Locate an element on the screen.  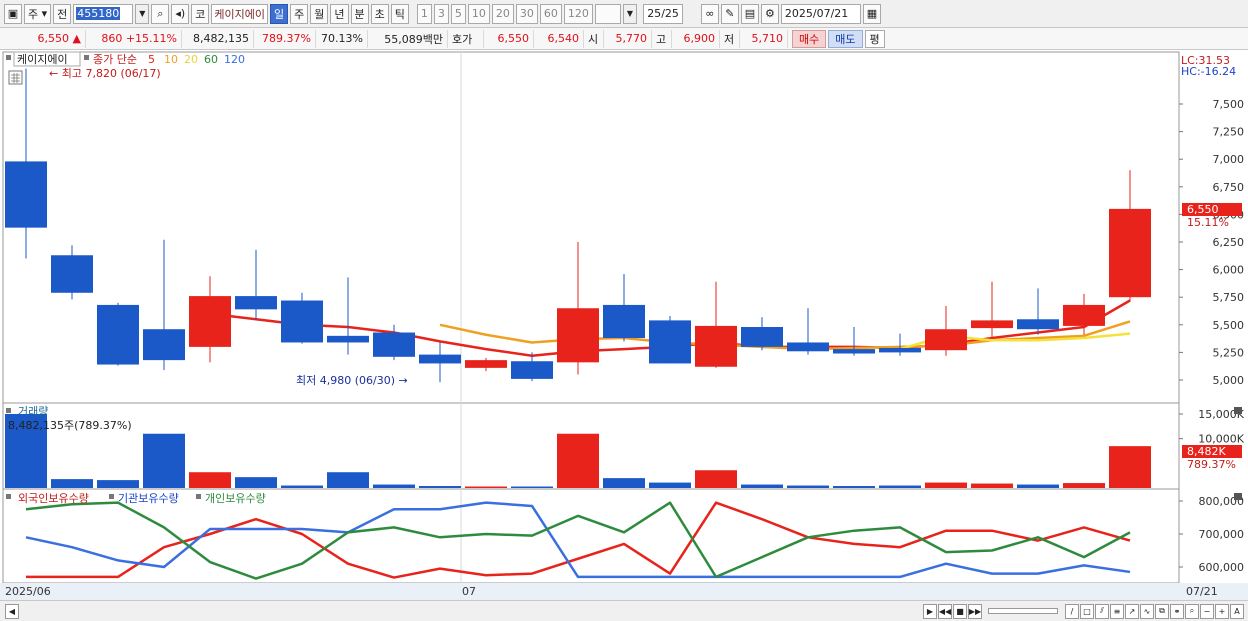
settings-gear-icon: ⚙ is located at coordinates (769, 13).